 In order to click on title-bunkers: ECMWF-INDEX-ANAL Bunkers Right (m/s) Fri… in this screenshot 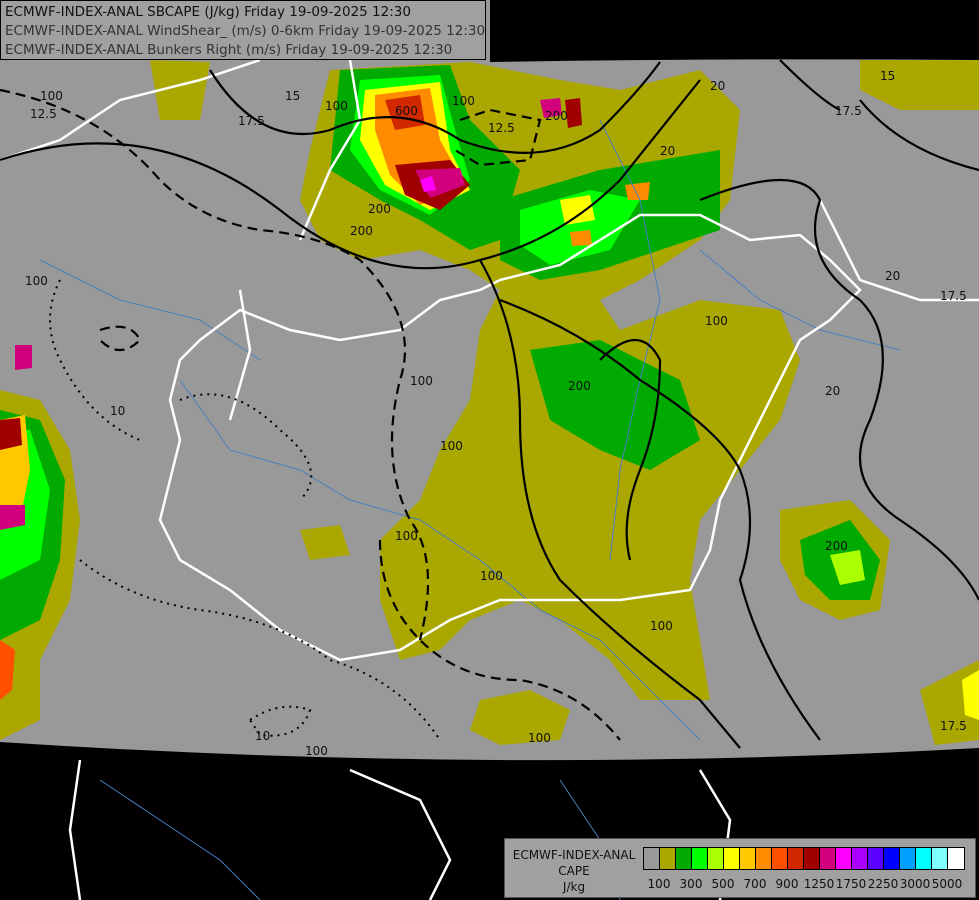, I will do `click(229, 50)`.